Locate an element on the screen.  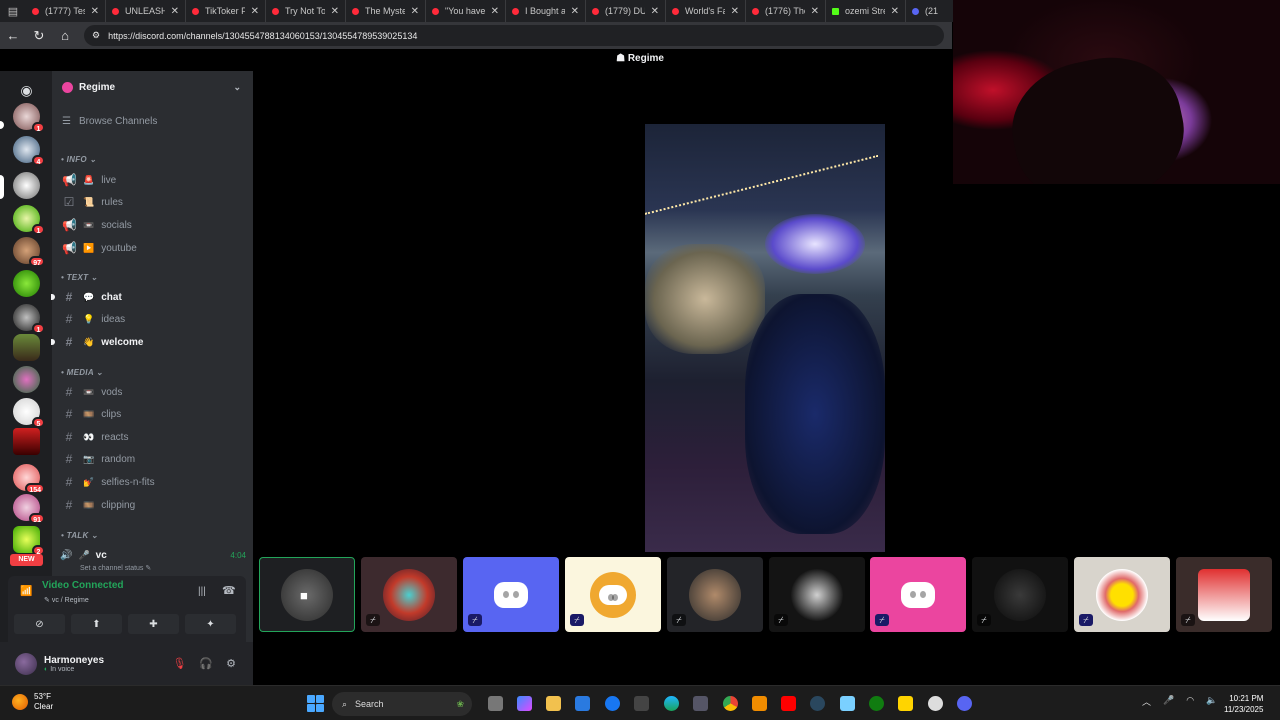
steam-icon is located at coordinates (817, 703).